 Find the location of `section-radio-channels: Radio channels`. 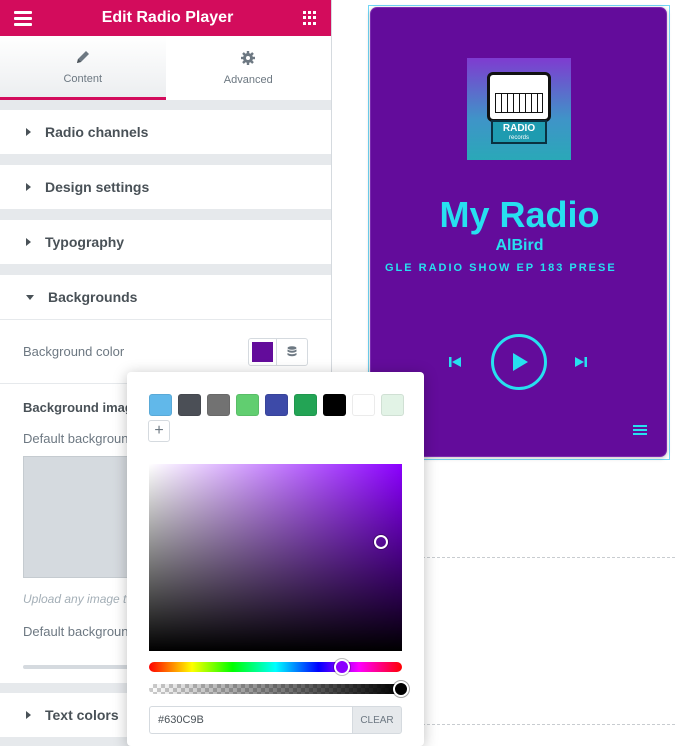

section-radio-channels: Radio channels is located at coordinates (165, 132).